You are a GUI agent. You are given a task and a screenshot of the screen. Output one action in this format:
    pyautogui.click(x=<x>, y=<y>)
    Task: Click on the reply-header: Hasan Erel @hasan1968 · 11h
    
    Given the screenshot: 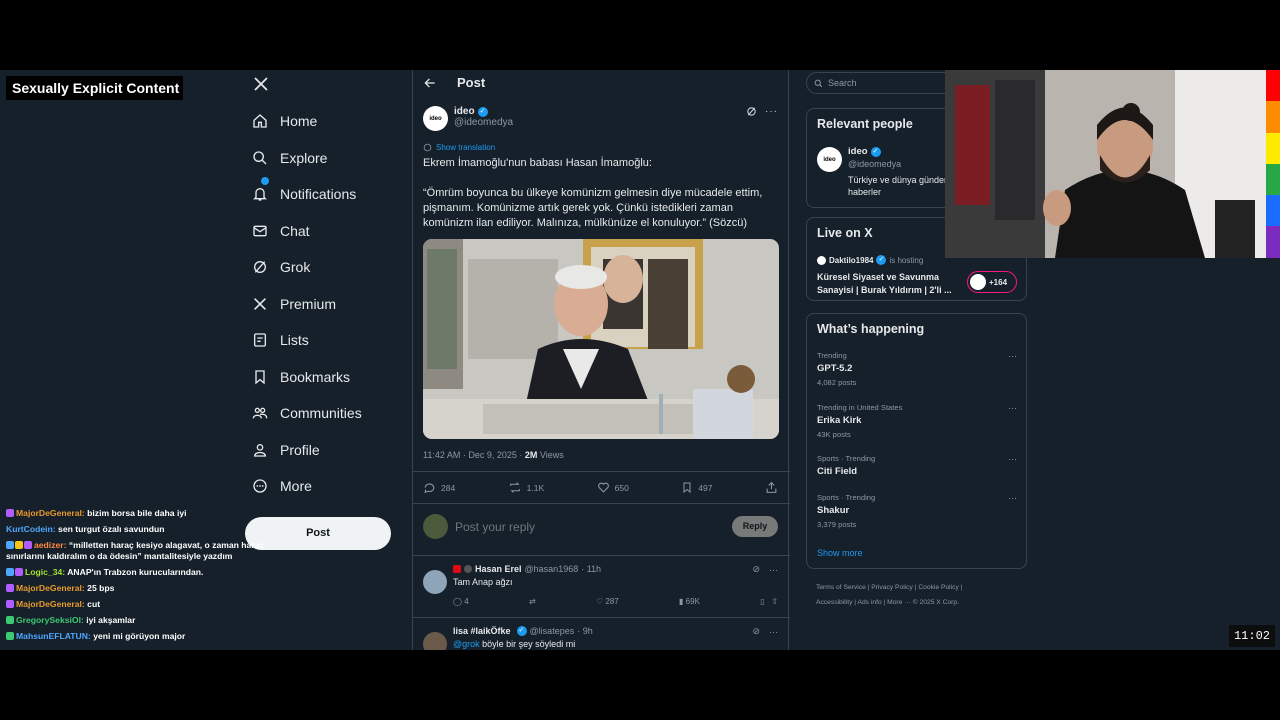 What is the action you would take?
    pyautogui.click(x=527, y=569)
    